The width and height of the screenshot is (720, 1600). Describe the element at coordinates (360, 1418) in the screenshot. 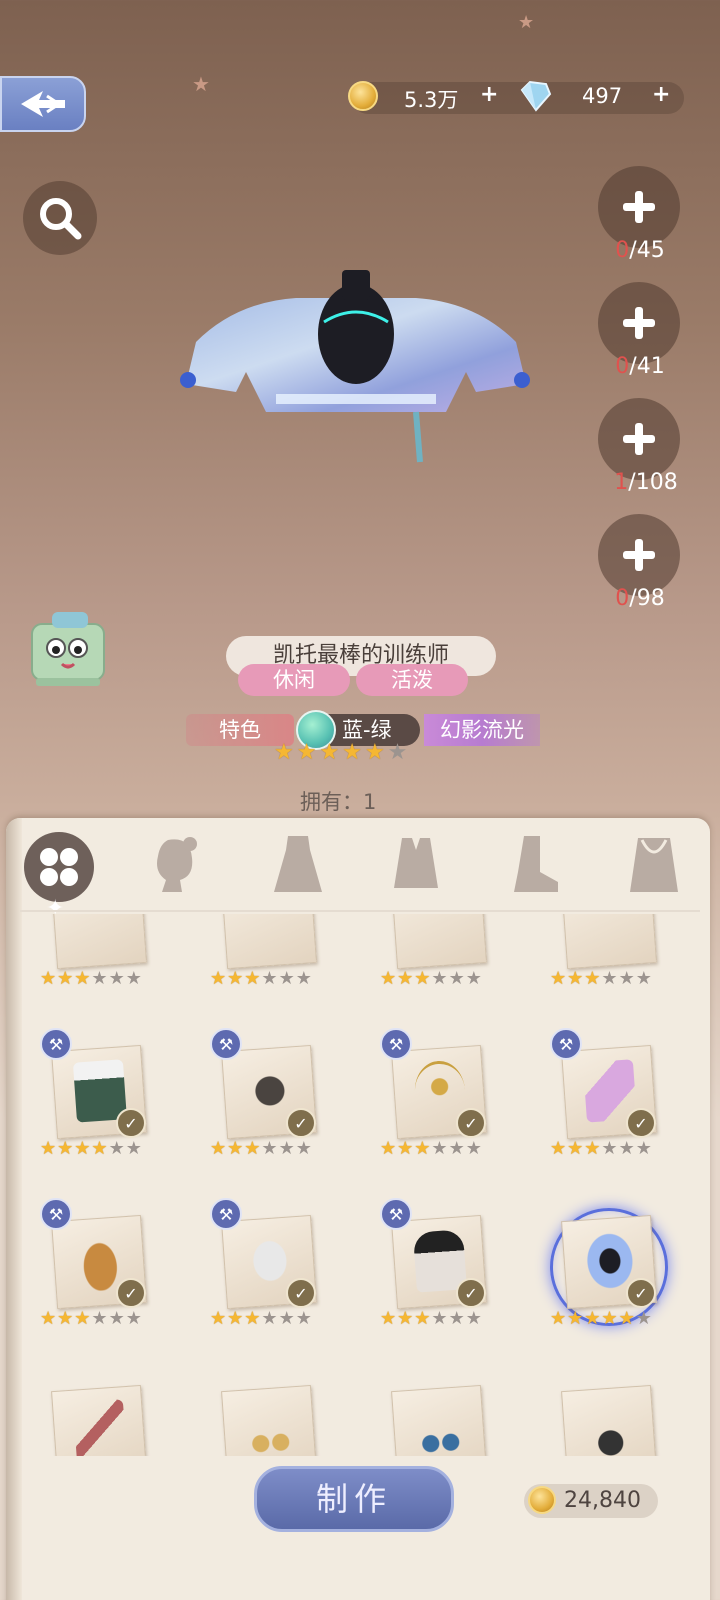

I see `grid-row-4-clip` at that location.